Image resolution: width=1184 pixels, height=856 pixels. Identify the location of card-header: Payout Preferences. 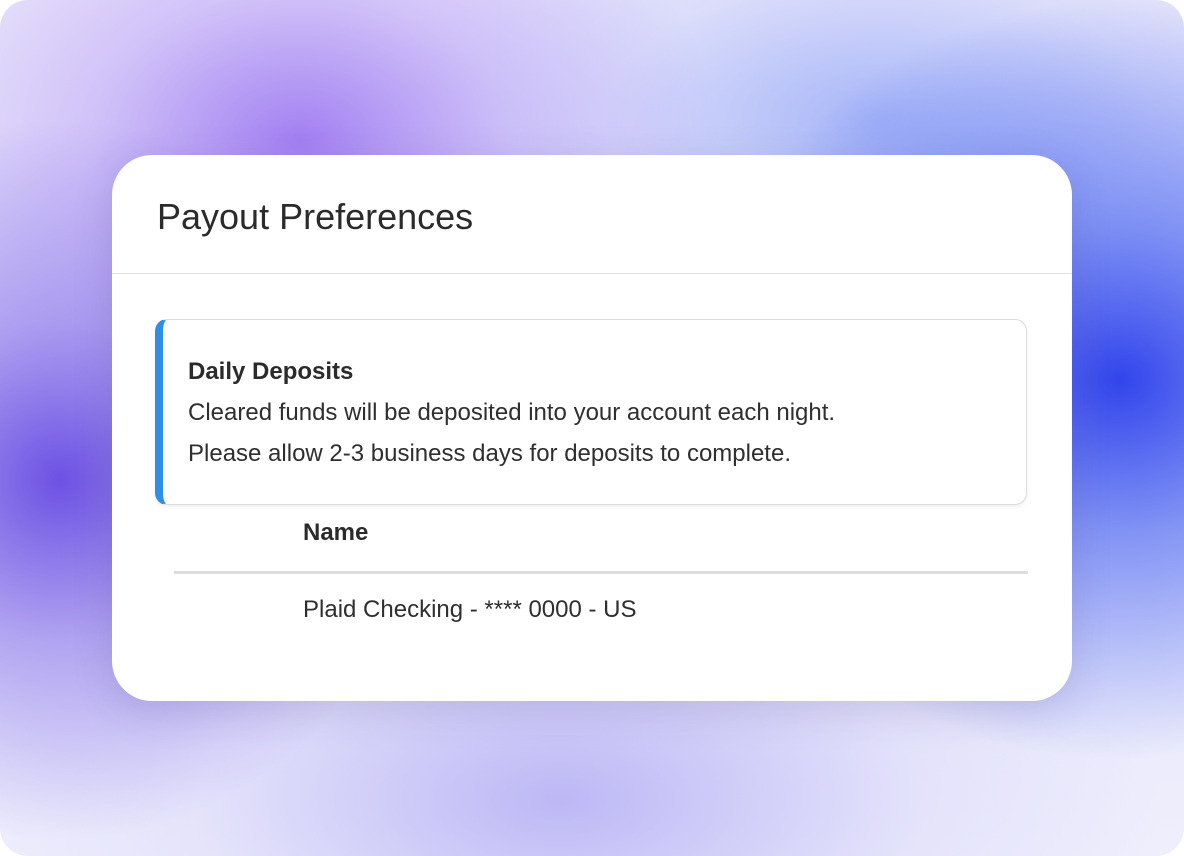
(592, 214).